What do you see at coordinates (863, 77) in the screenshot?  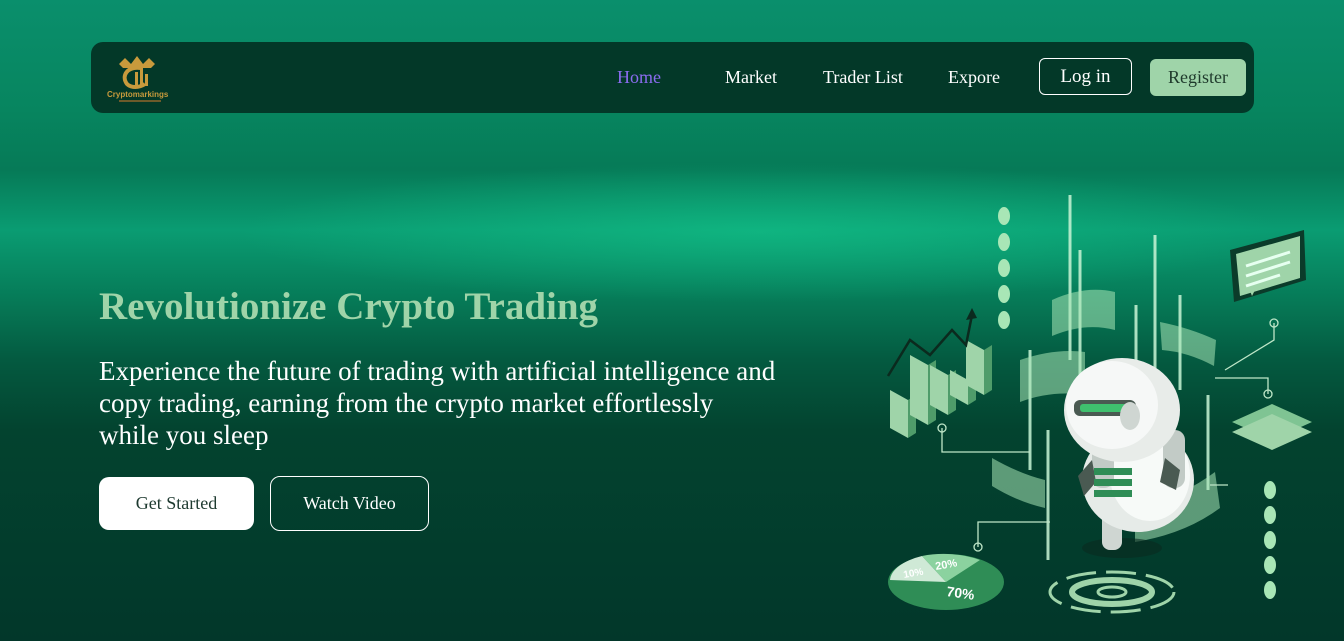 I see `nav-trader-list: Trader List` at bounding box center [863, 77].